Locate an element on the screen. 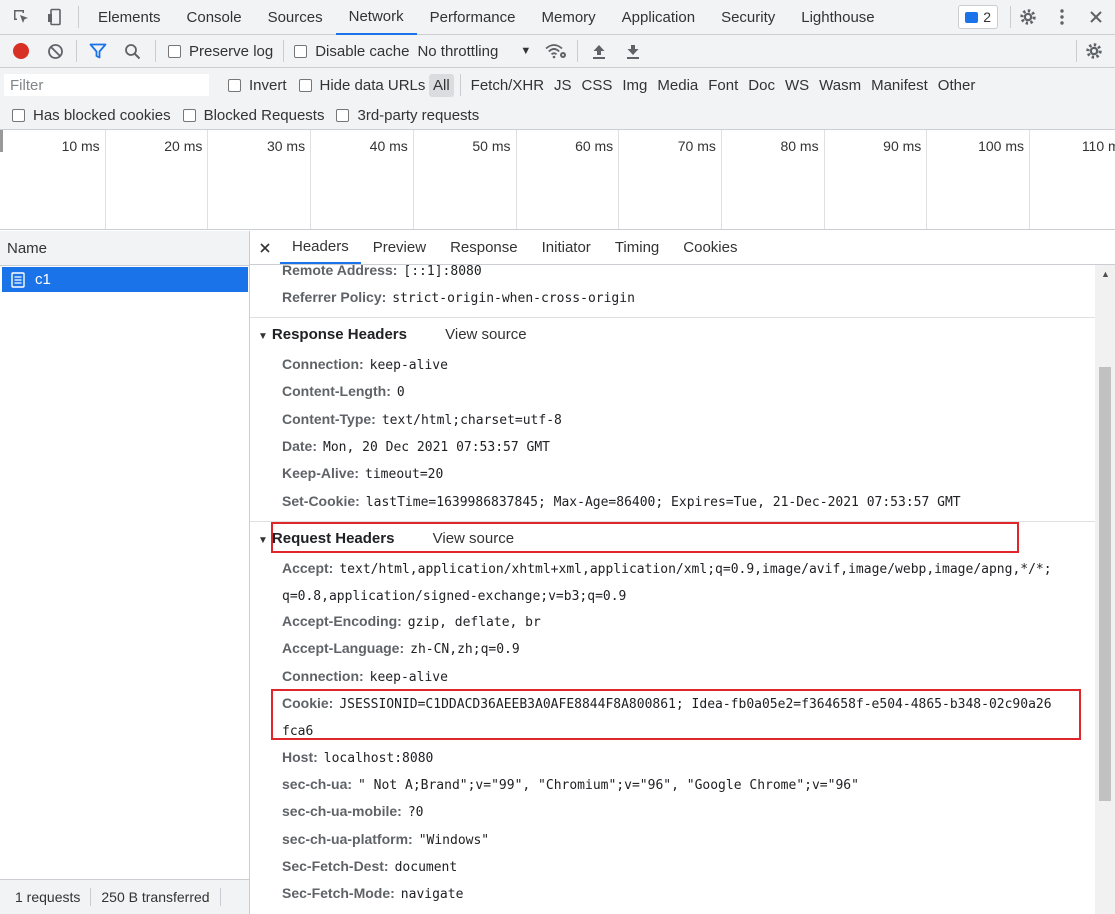 The height and width of the screenshot is (914, 1115). export-har-button is located at coordinates (633, 51).